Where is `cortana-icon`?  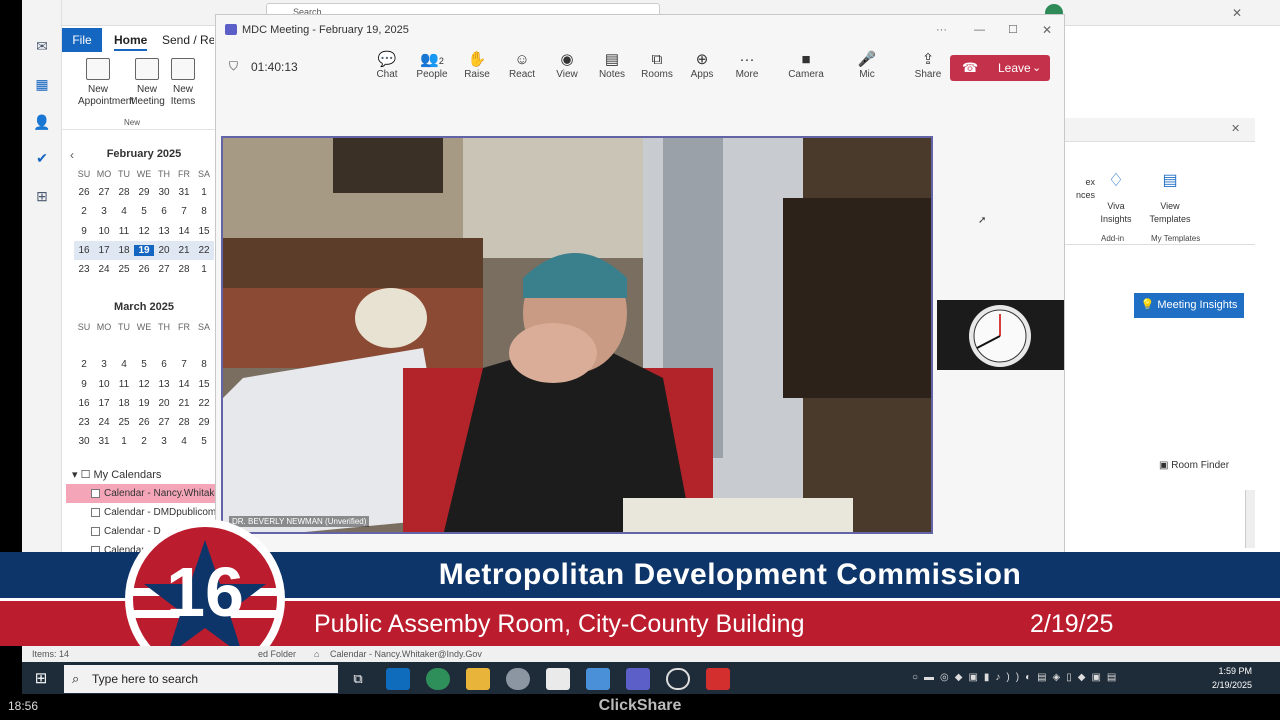
cortana-icon is located at coordinates (678, 679).